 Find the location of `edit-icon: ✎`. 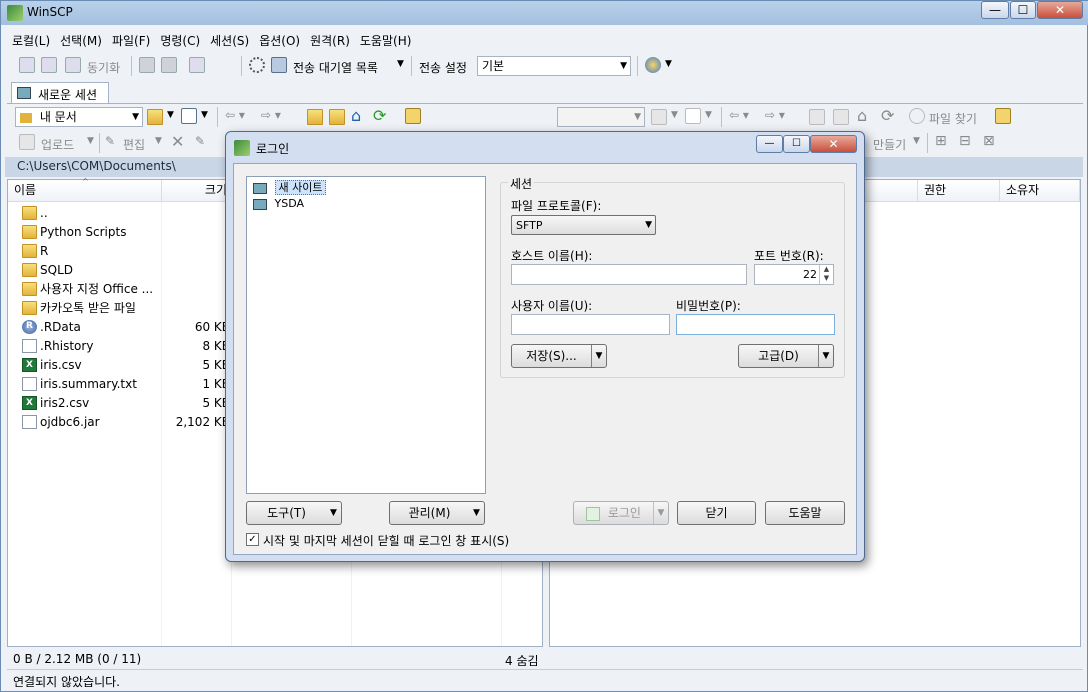

edit-icon: ✎ is located at coordinates (110, 141).